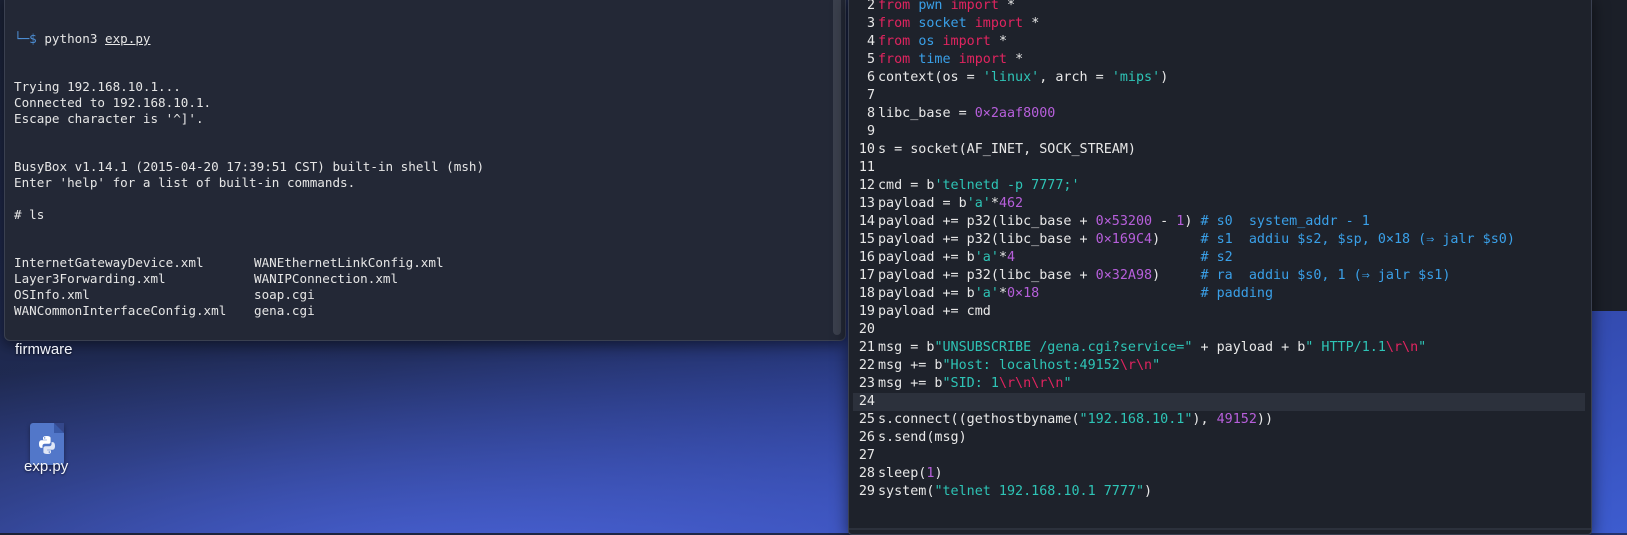  Describe the element at coordinates (113, 102) in the screenshot. I see `terminal-line: Connected to 192.168.10.1.` at that location.